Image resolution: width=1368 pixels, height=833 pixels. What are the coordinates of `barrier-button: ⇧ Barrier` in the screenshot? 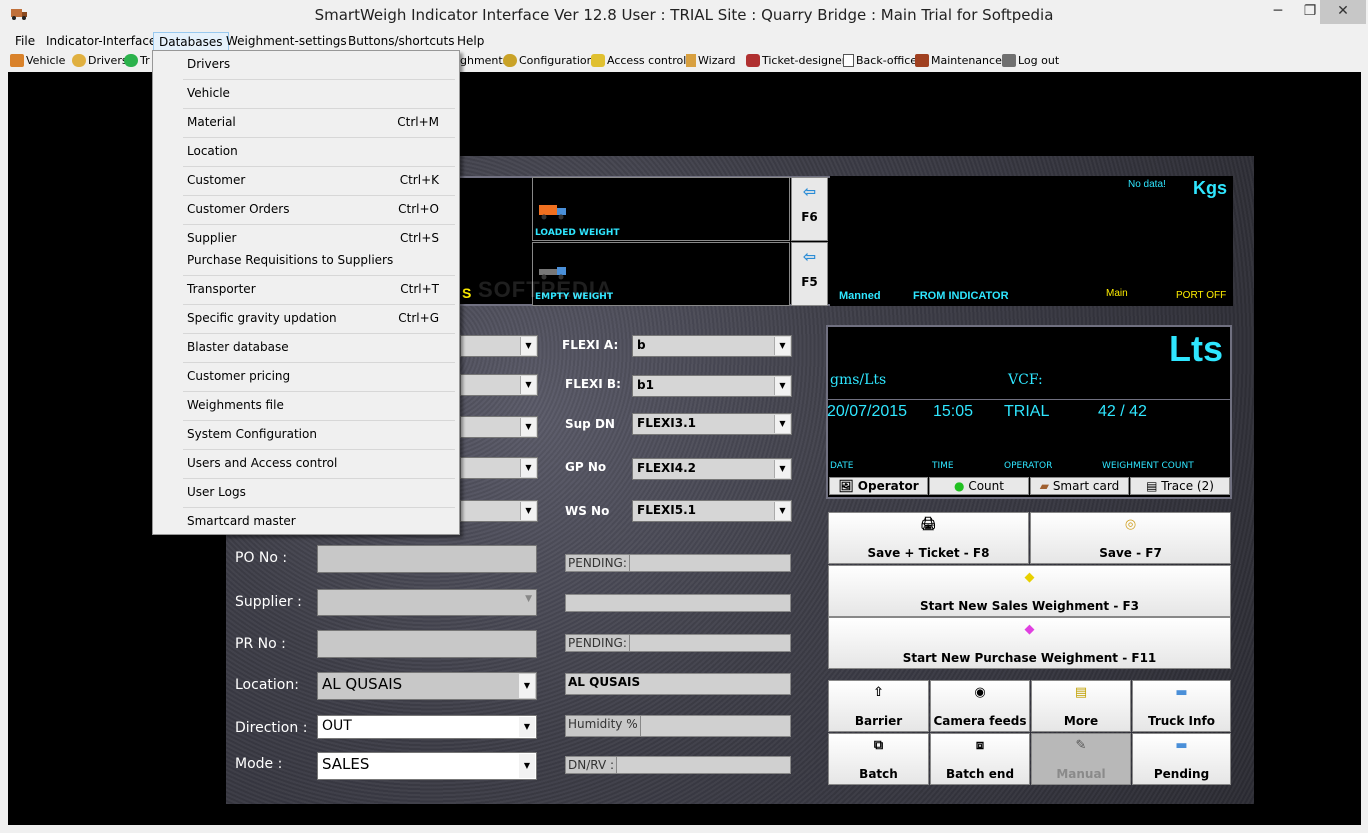 It's located at (878, 706).